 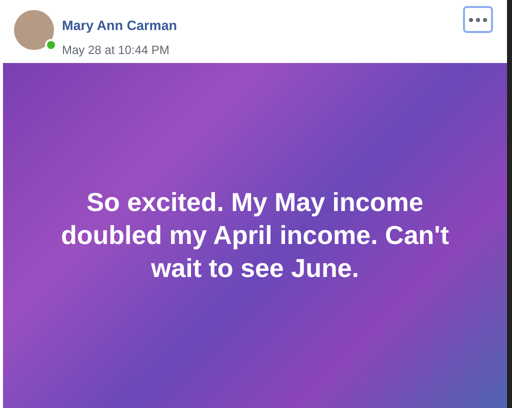 What do you see at coordinates (120, 25) in the screenshot?
I see `author-name: Mary Ann Carman` at bounding box center [120, 25].